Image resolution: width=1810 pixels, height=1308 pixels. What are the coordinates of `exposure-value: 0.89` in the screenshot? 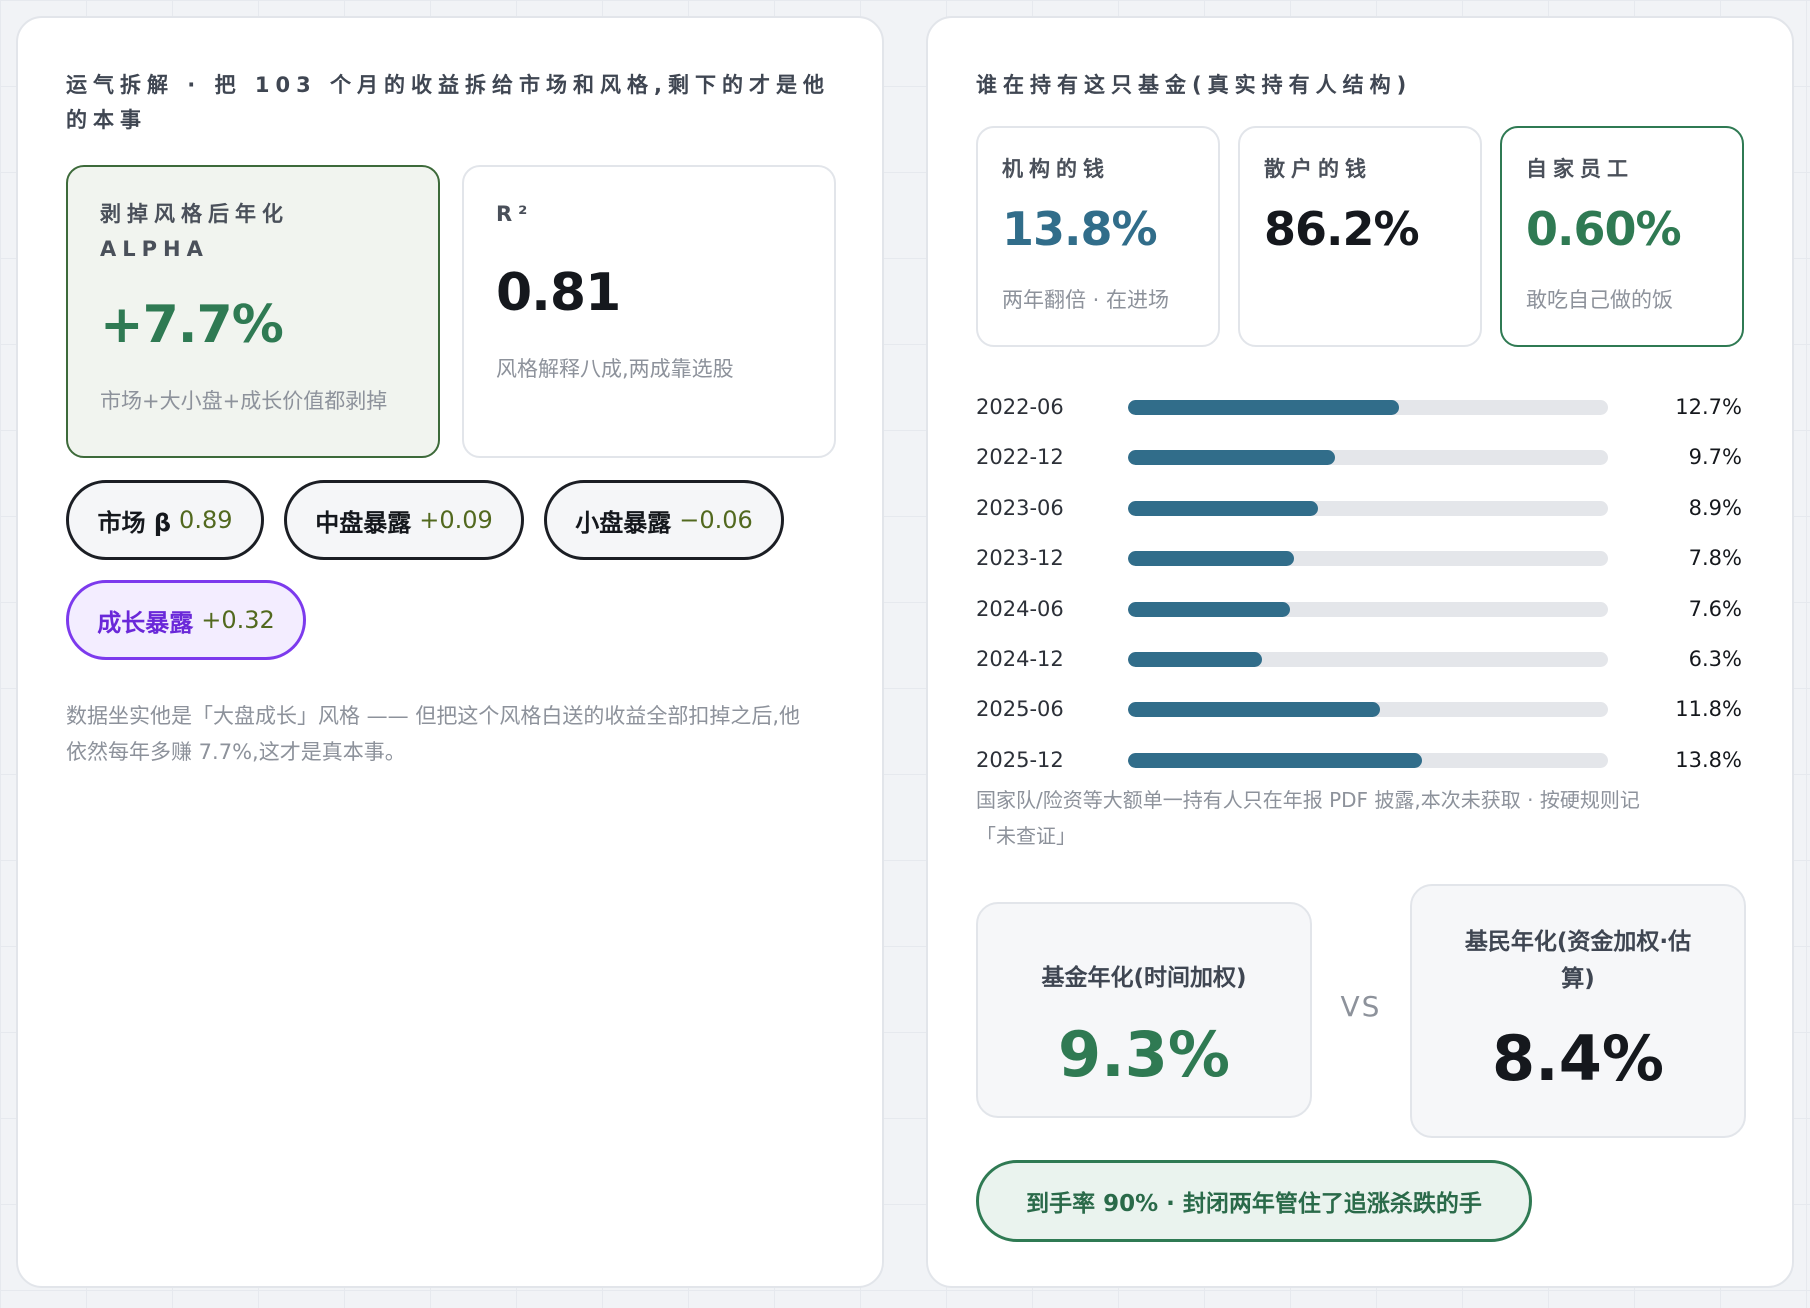 It's located at (206, 520).